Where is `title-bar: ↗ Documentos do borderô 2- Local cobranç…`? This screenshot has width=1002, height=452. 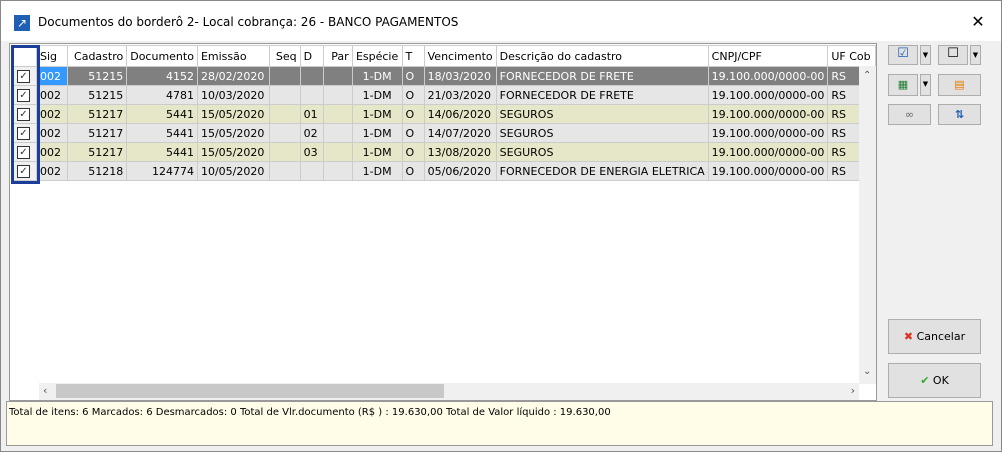 title-bar: ↗ Documentos do borderô 2- Local cobranç… is located at coordinates (501, 21).